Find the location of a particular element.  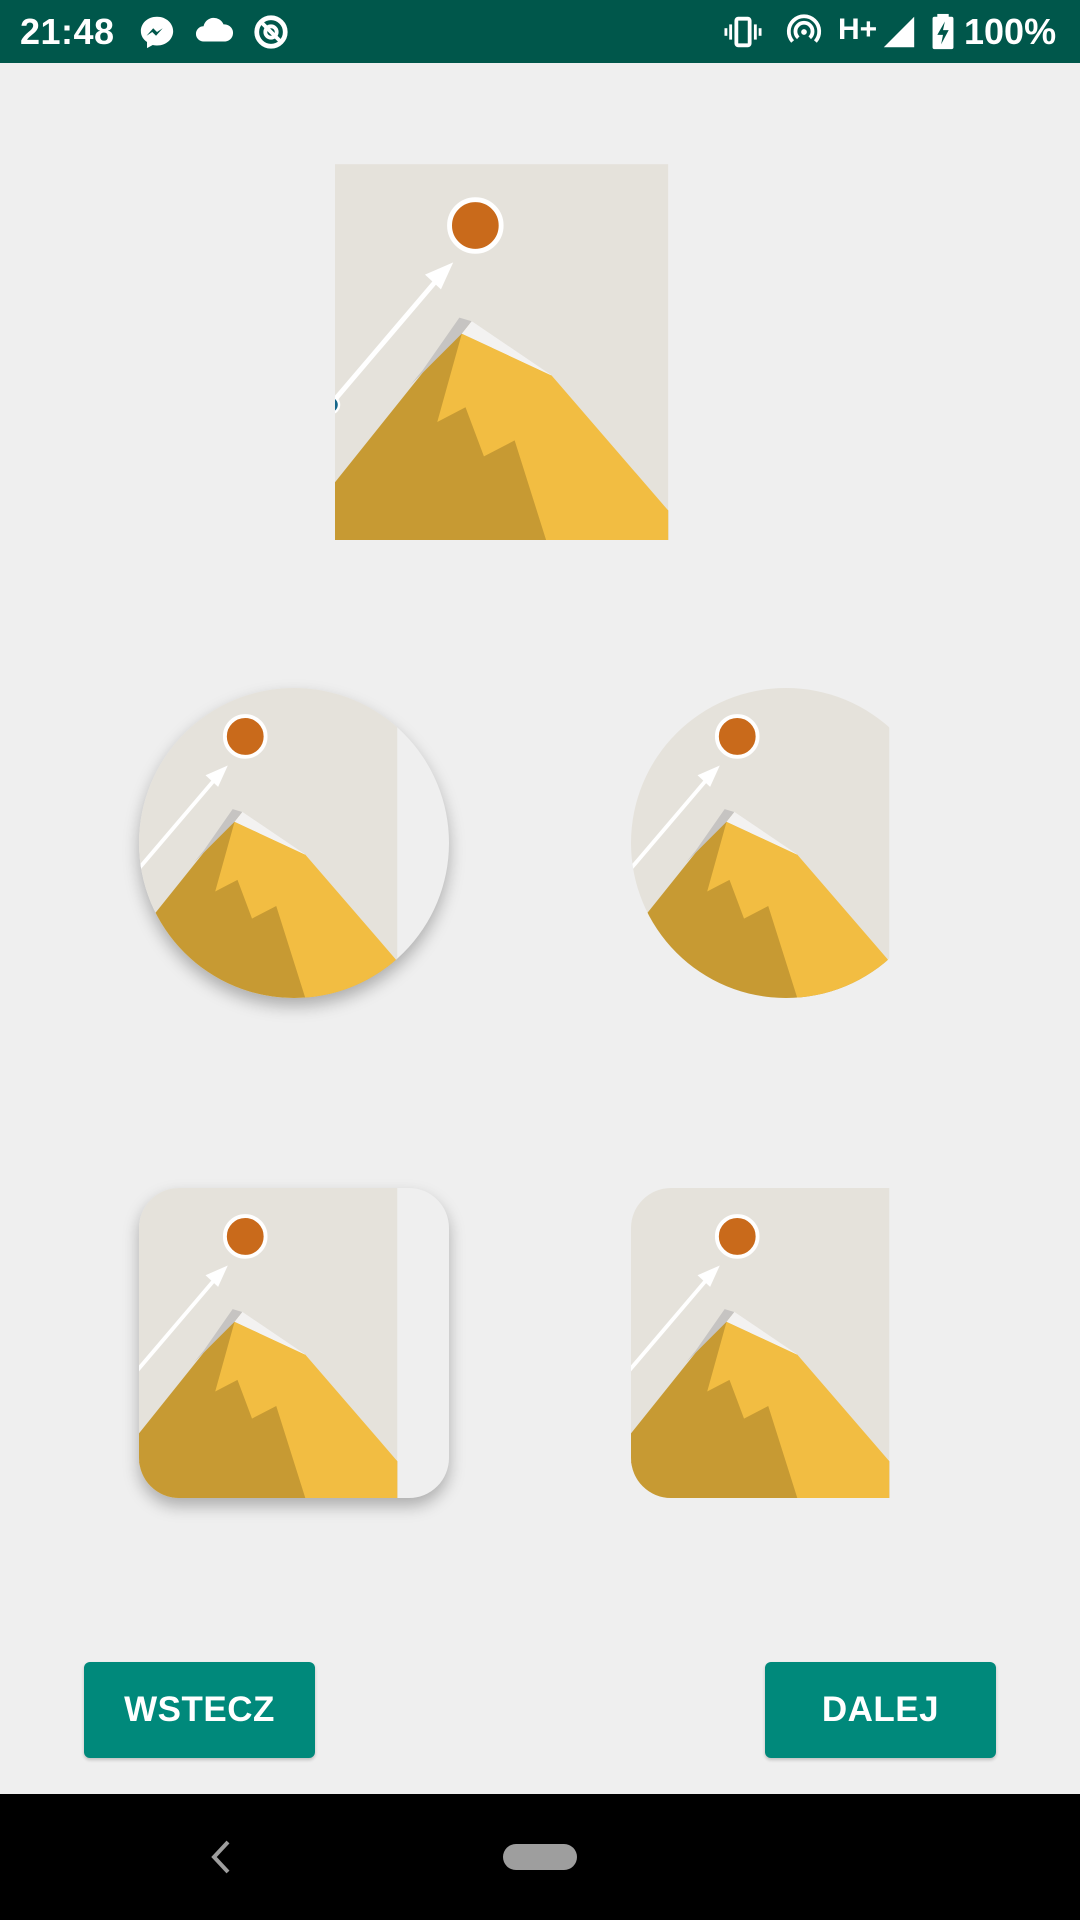

back-icon is located at coordinates (220, 1857).